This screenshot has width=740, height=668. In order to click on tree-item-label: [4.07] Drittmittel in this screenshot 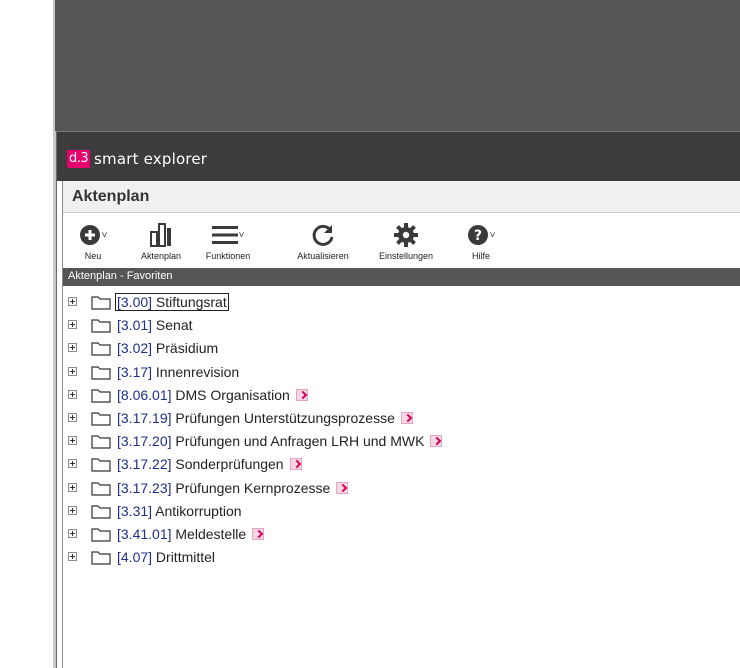, I will do `click(166, 557)`.